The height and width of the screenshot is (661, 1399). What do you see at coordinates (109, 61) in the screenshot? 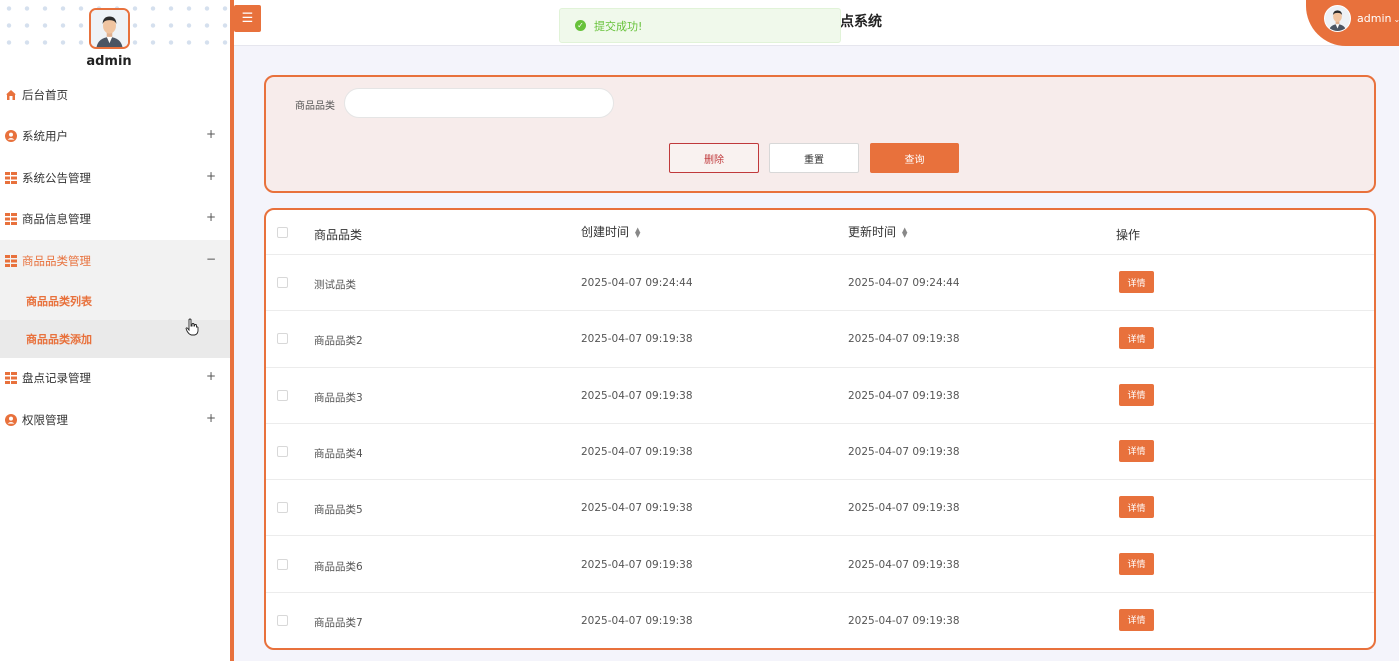
I see `sidebar-username: admin` at bounding box center [109, 61].